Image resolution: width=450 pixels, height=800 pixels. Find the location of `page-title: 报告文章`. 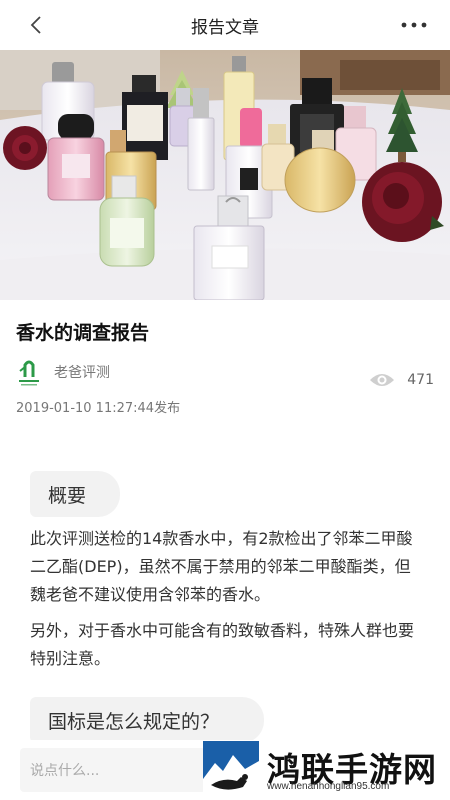

page-title: 报告文章 is located at coordinates (225, 27).